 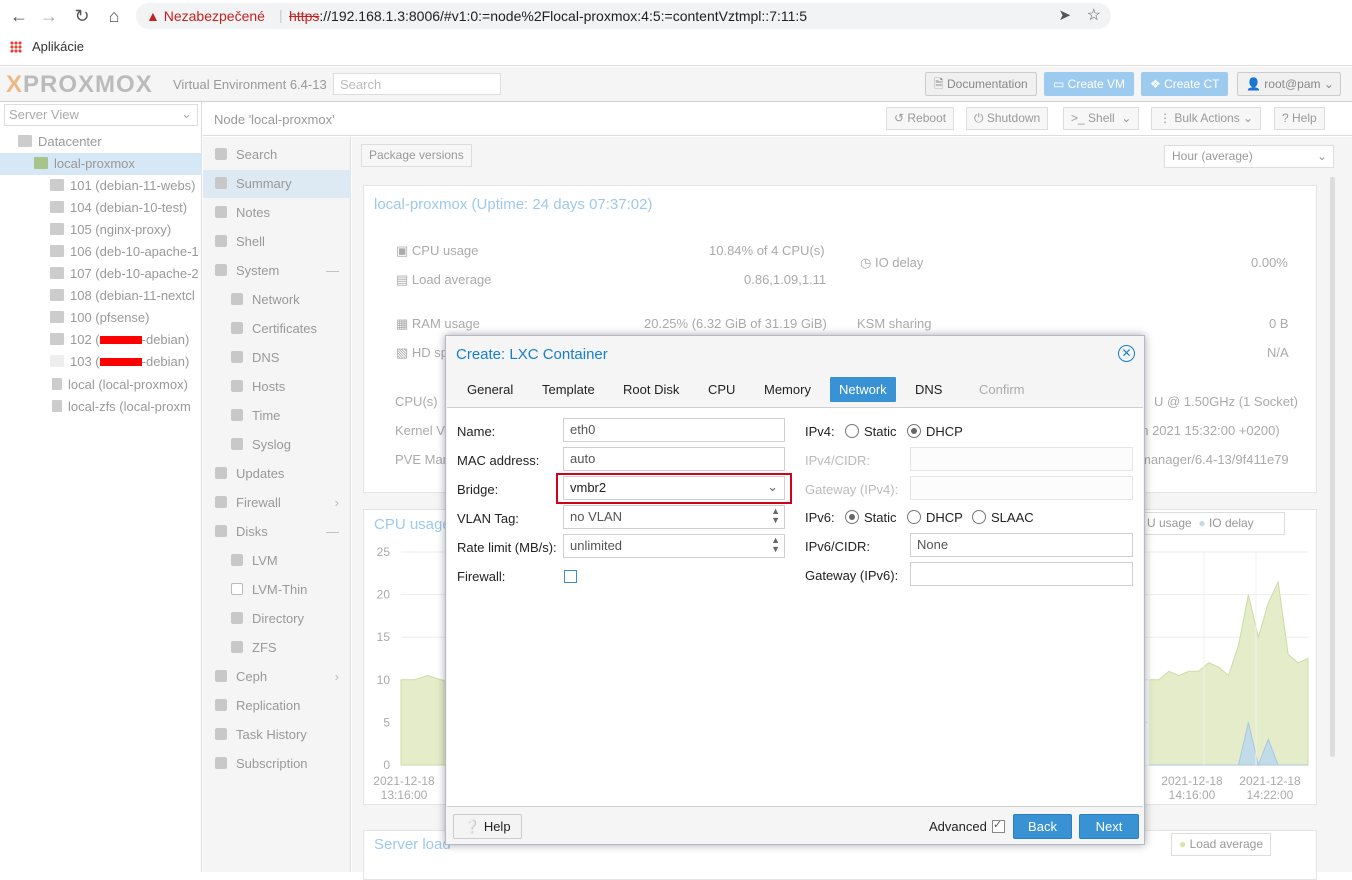 What do you see at coordinates (277, 503) in the screenshot?
I see `menu-firewall: Firewall ›` at bounding box center [277, 503].